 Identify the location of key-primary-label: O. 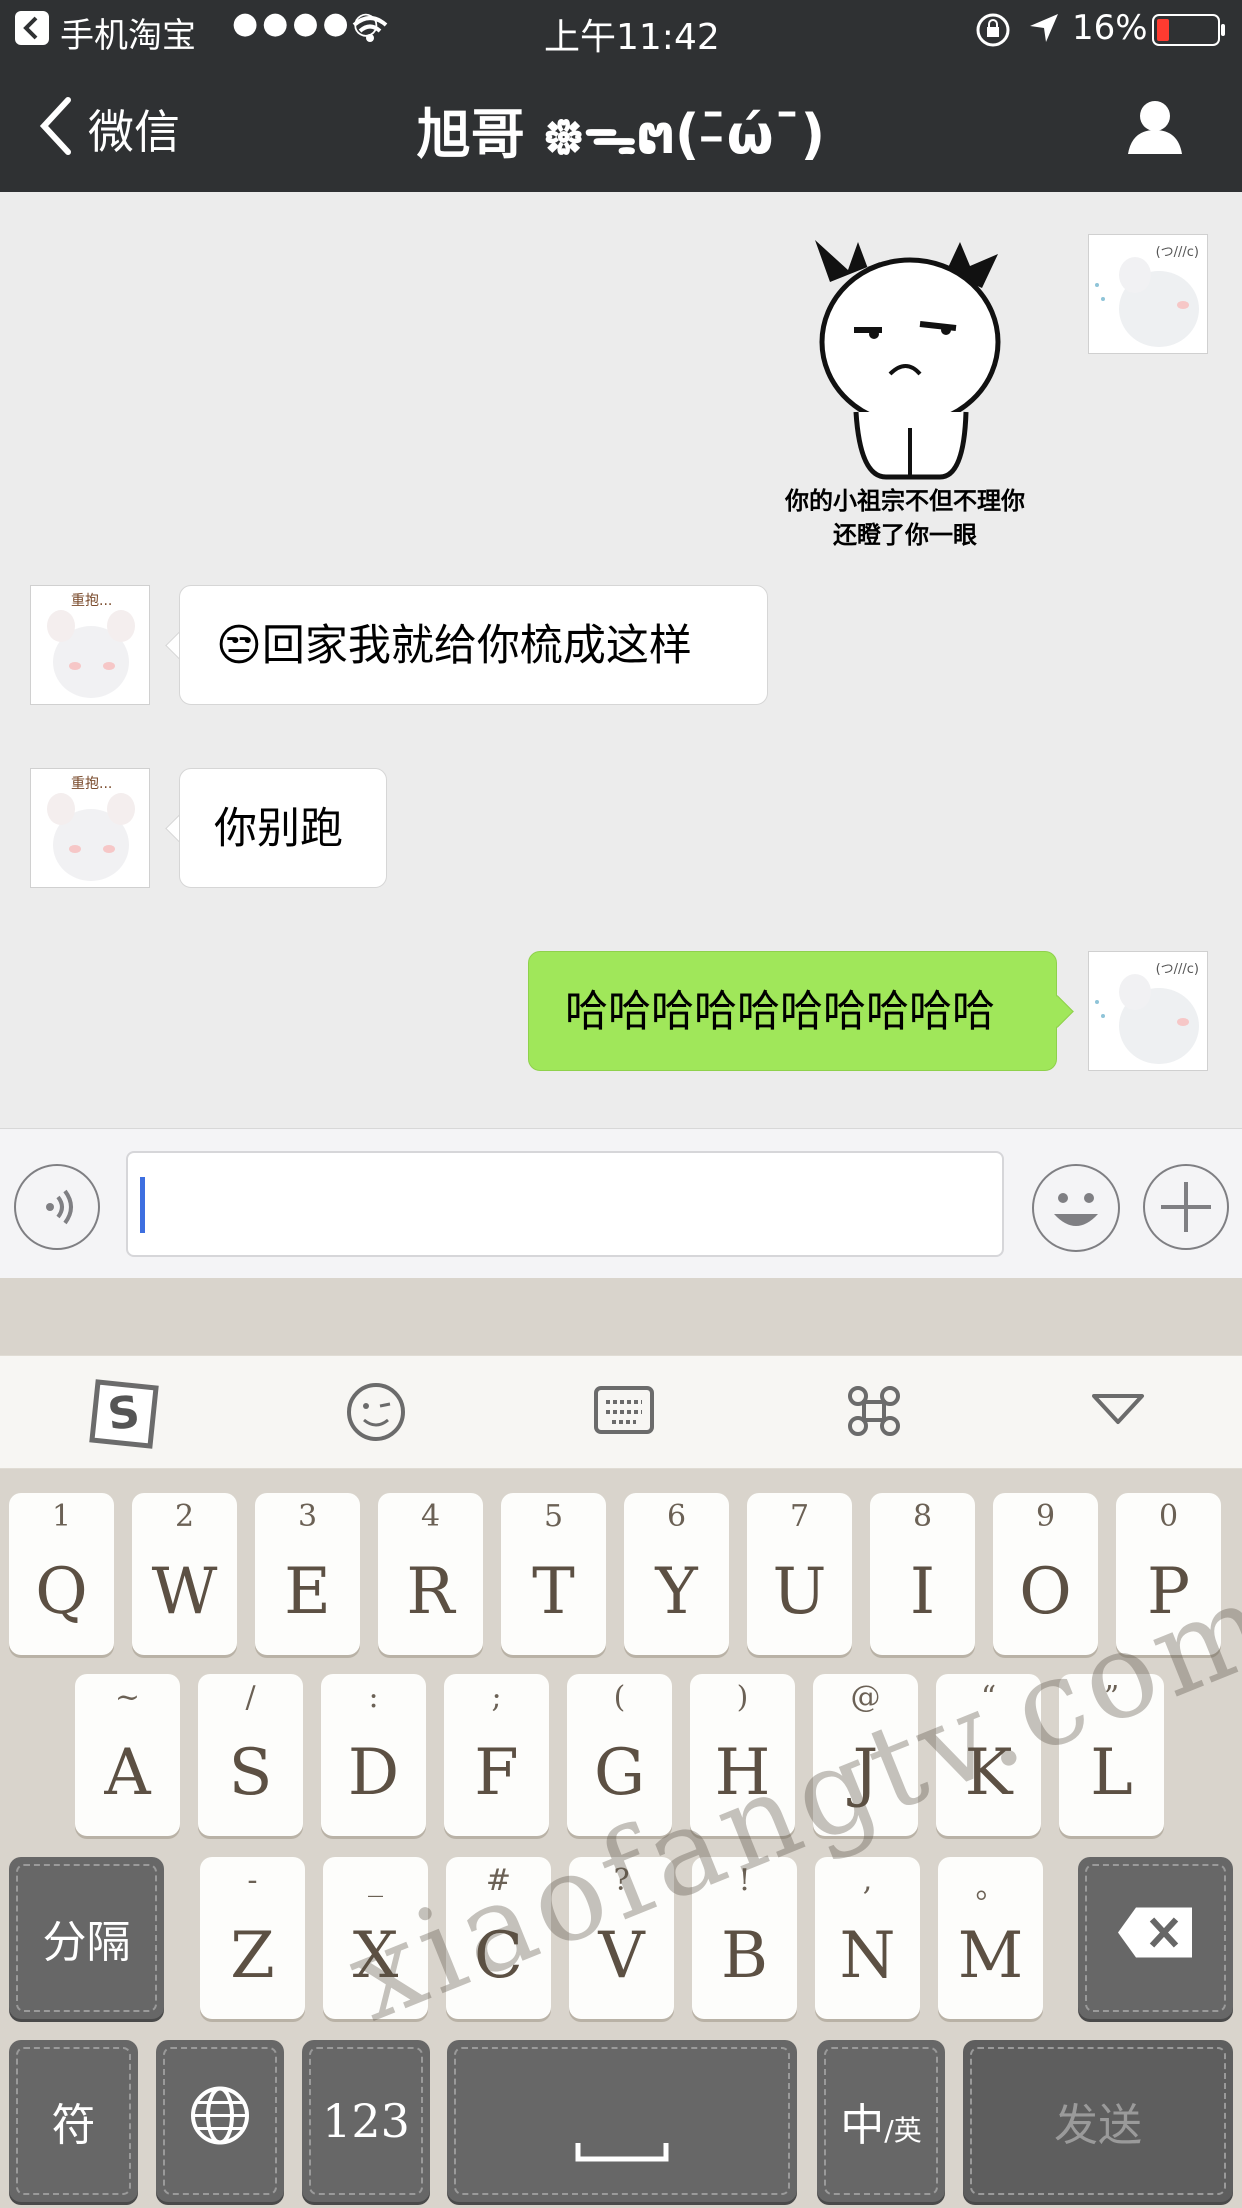
(1045, 1592).